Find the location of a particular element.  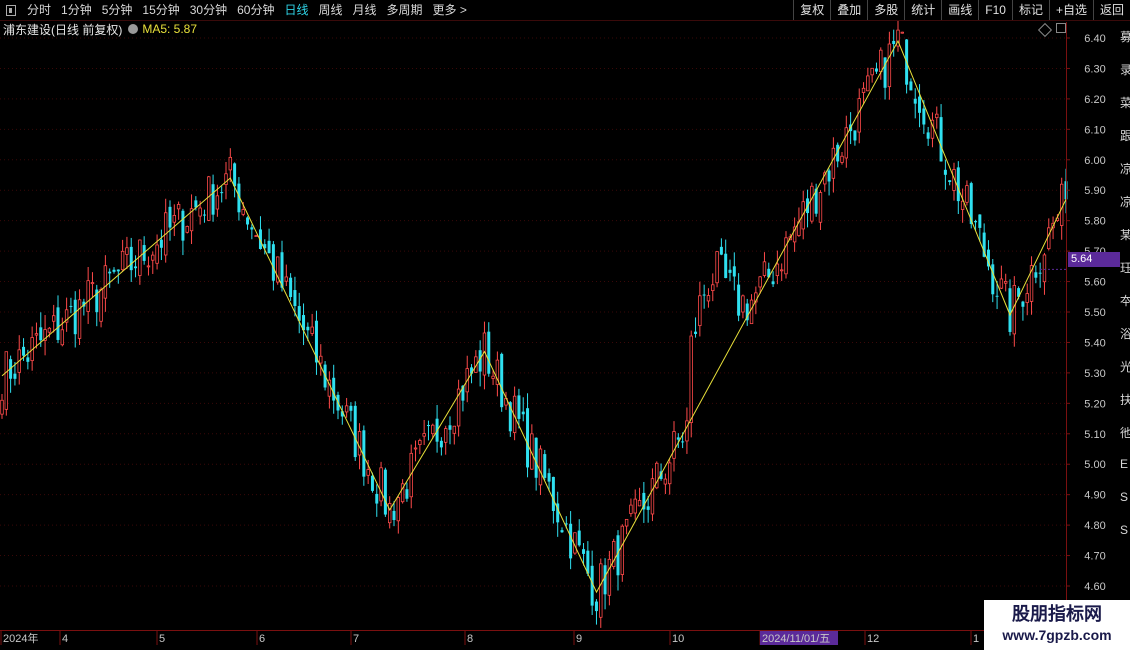

watermark-site-name: 股朋指标网 is located at coordinates (1057, 614).